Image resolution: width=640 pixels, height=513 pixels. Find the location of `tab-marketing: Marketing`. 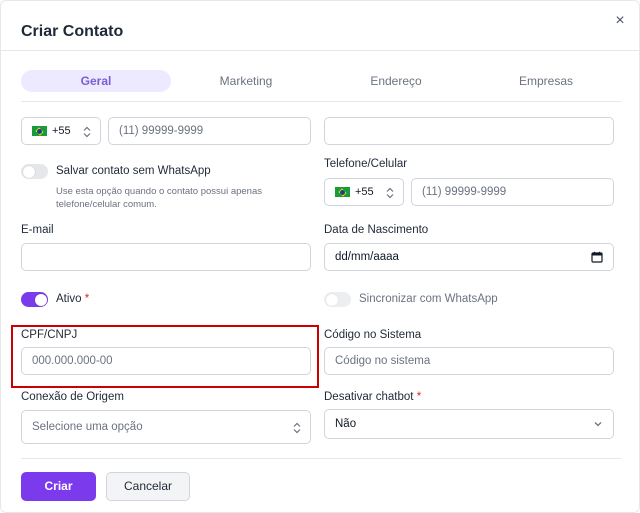

tab-marketing: Marketing is located at coordinates (246, 81).